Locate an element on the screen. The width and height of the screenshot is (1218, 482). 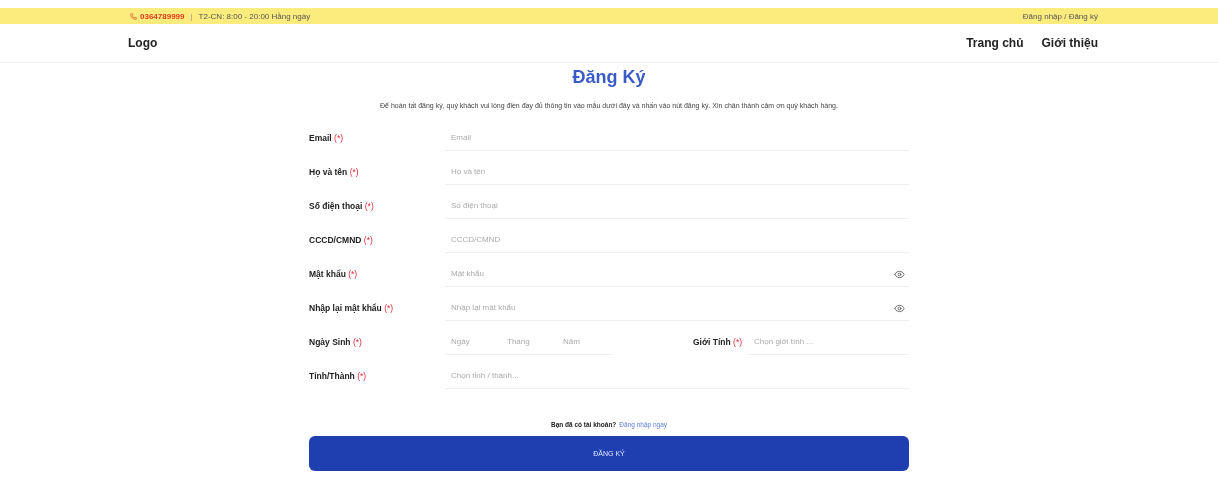
field-label: Mật khẩu (*) is located at coordinates (334, 274).